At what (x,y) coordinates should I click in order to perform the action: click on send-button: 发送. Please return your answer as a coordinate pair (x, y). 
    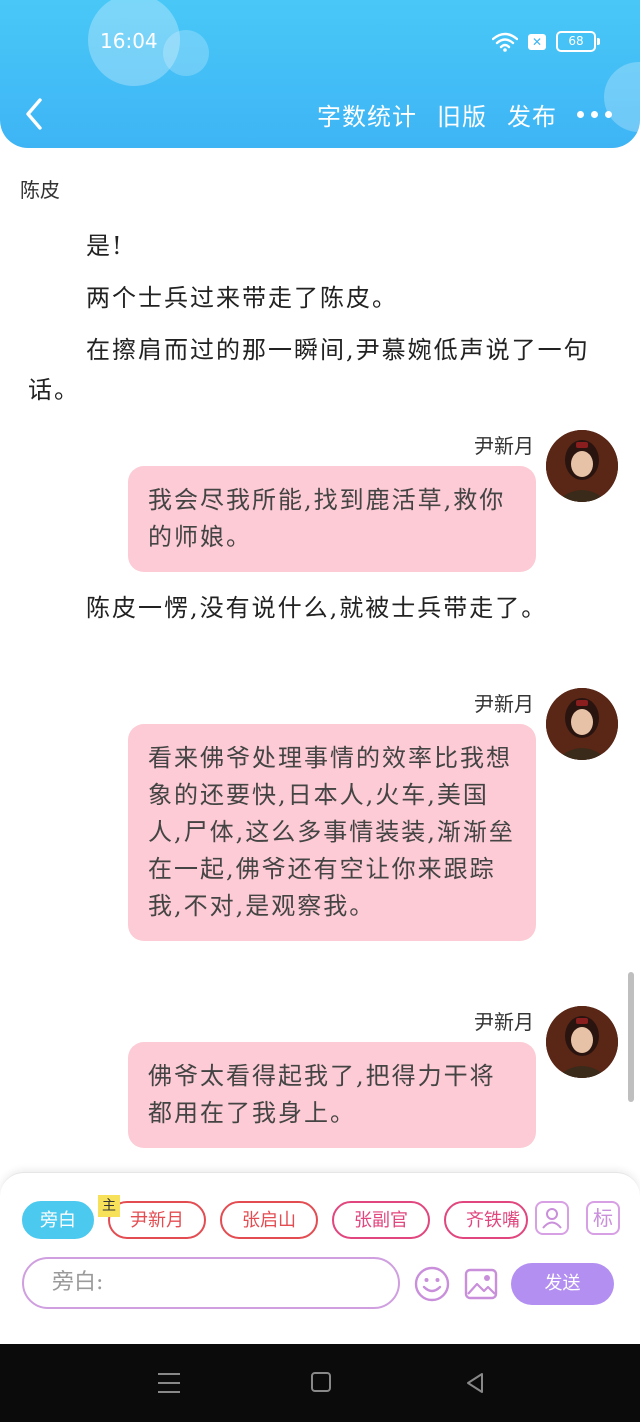
    Looking at the image, I should click on (562, 1284).